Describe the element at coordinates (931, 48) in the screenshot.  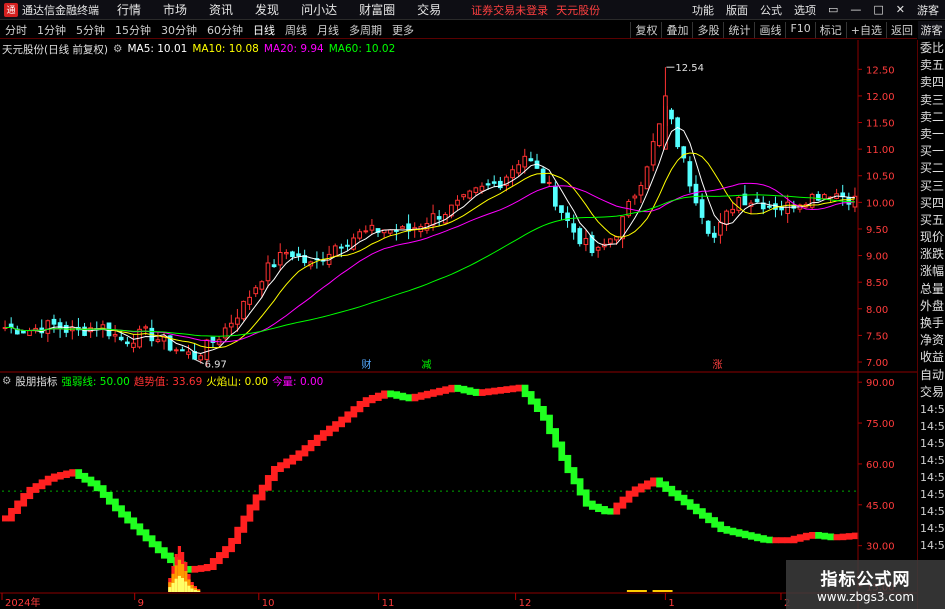
I see `side-panel-item: 委比` at that location.